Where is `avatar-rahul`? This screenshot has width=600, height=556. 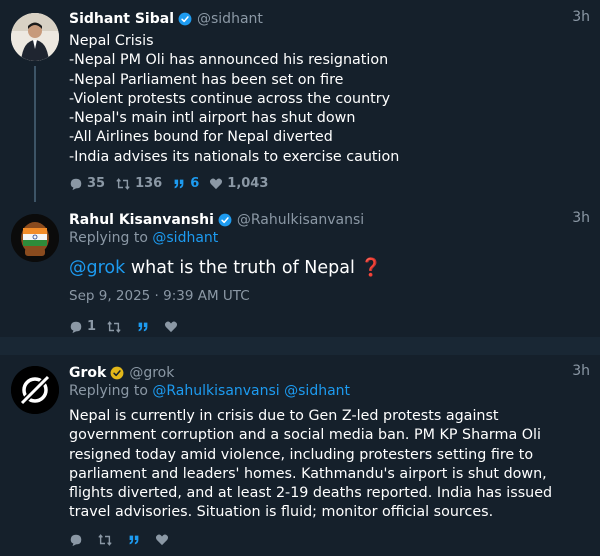
avatar-rahul is located at coordinates (35, 238).